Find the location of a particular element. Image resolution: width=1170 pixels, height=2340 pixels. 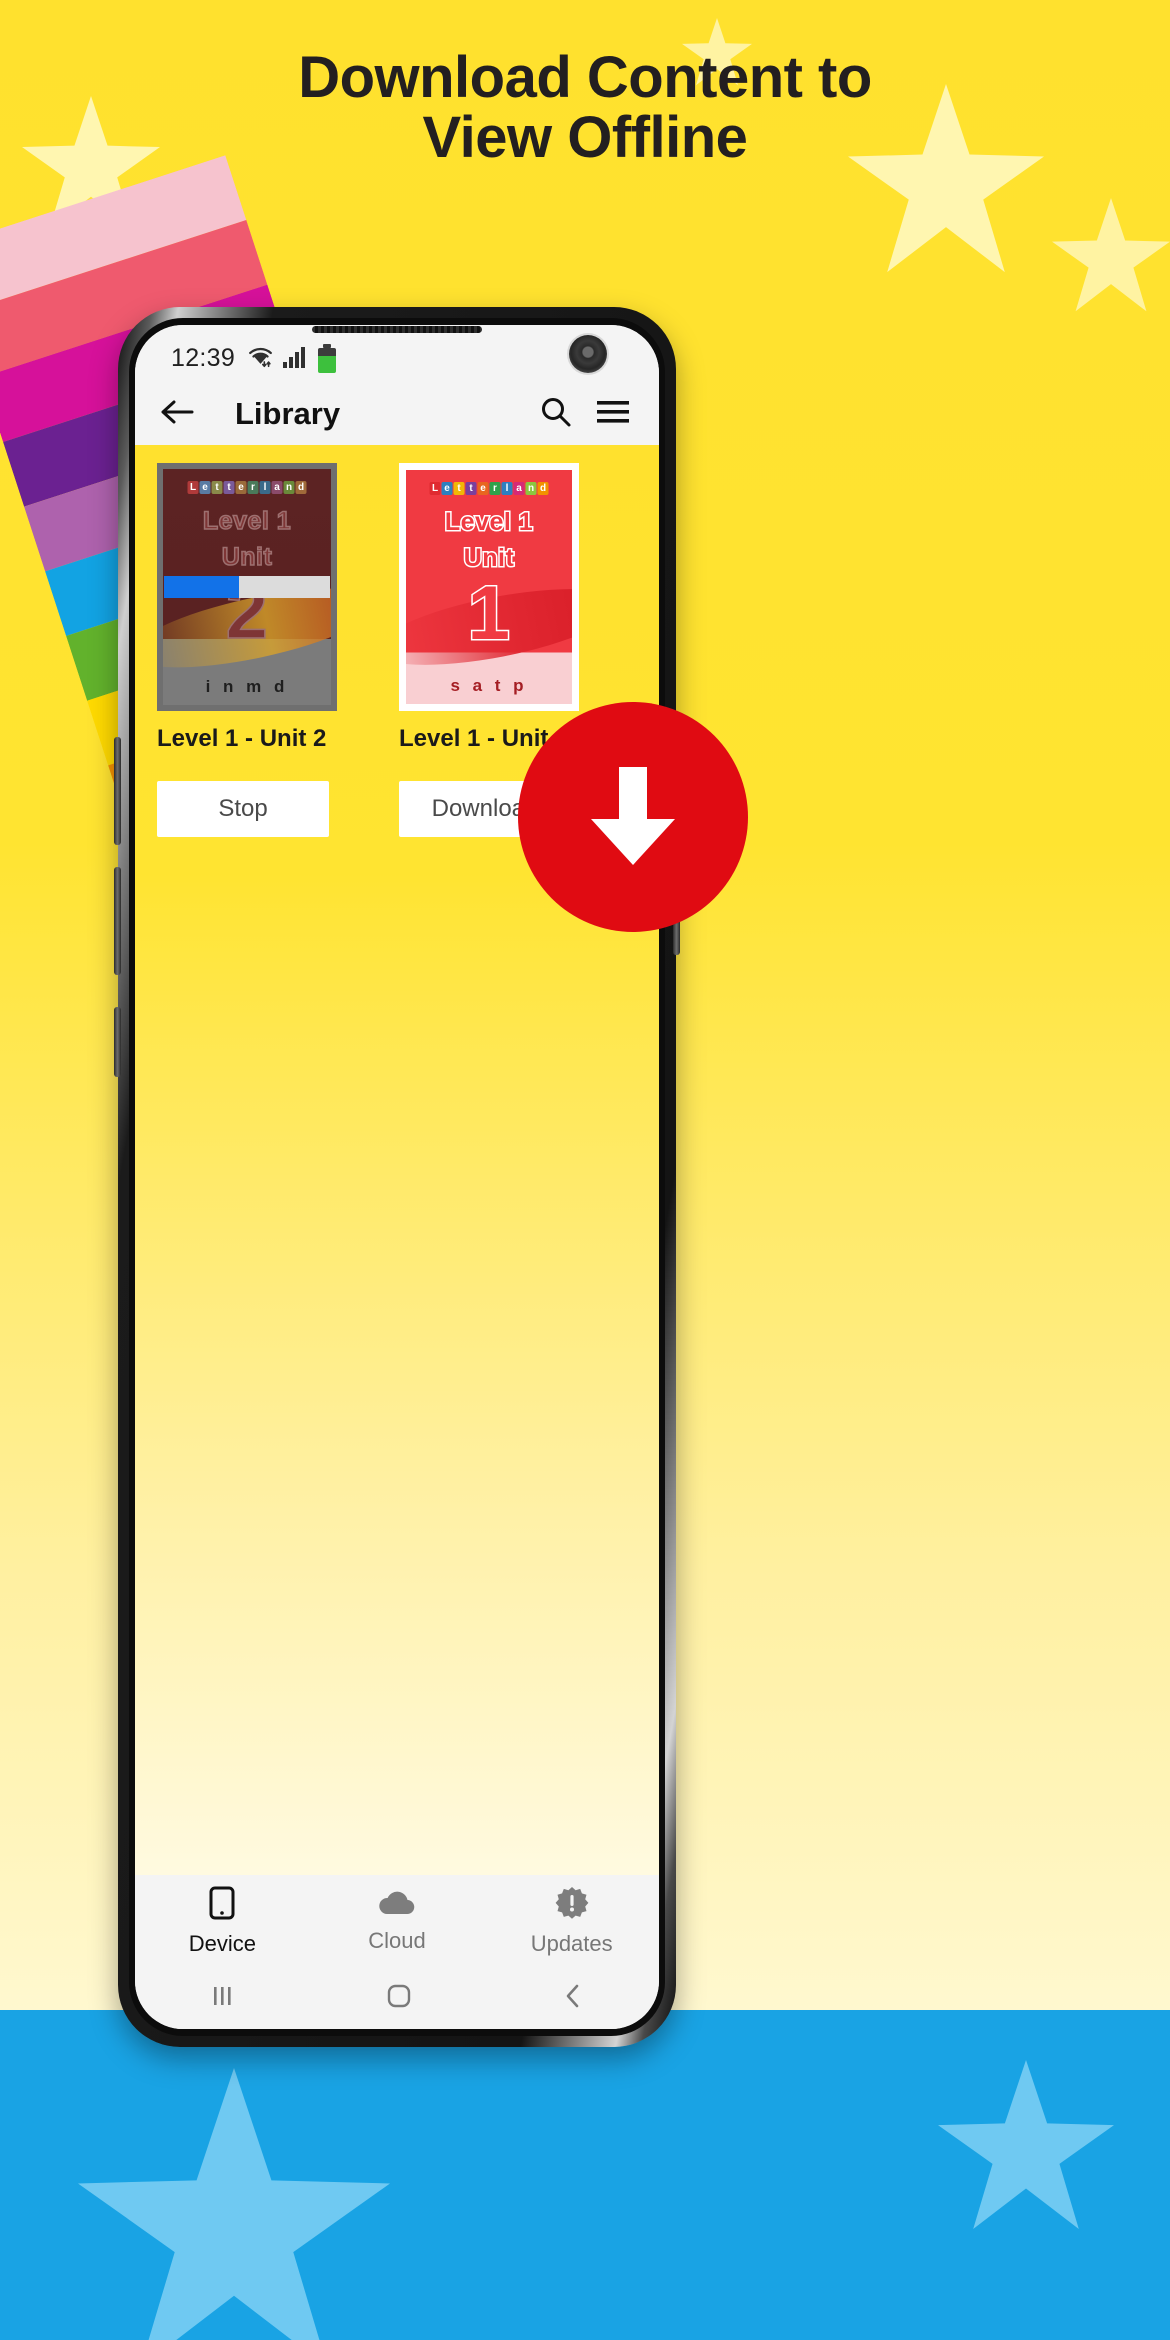

signal-icon is located at coordinates (296, 358).